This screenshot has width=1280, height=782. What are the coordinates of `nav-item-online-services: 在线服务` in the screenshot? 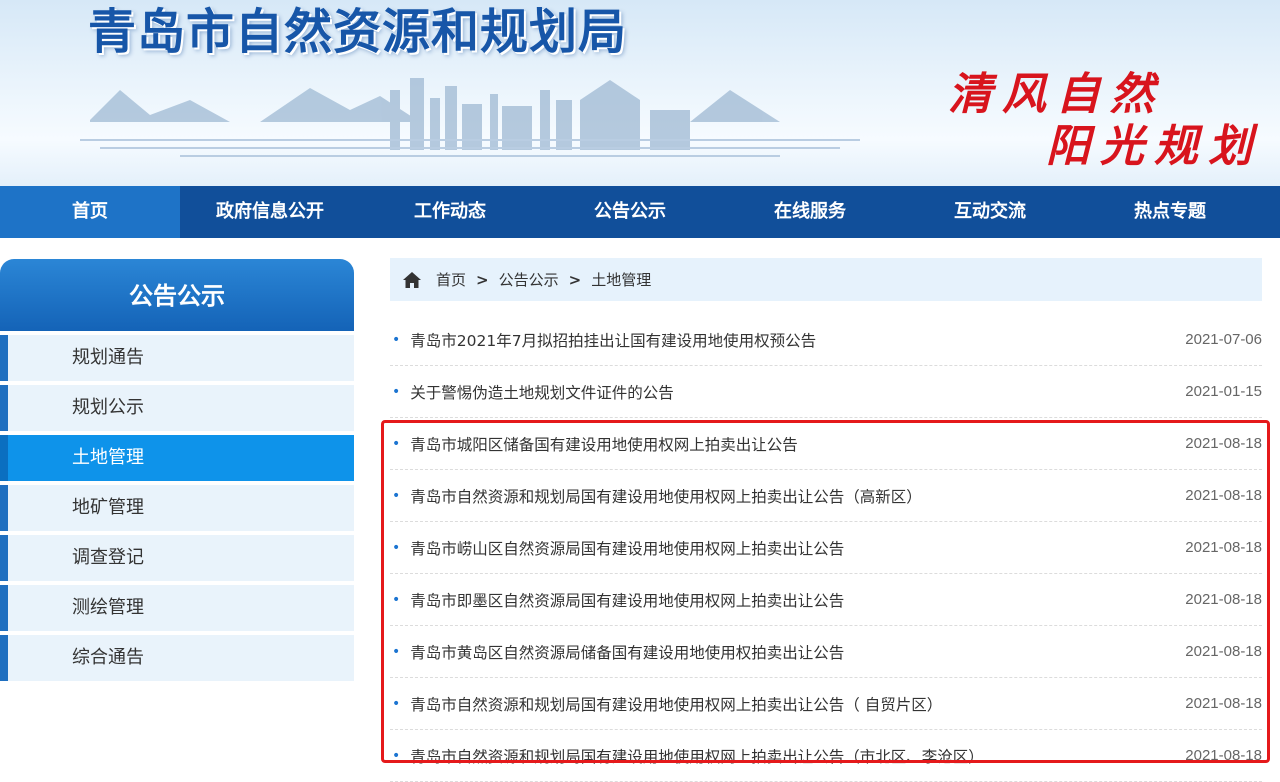 It's located at (810, 212).